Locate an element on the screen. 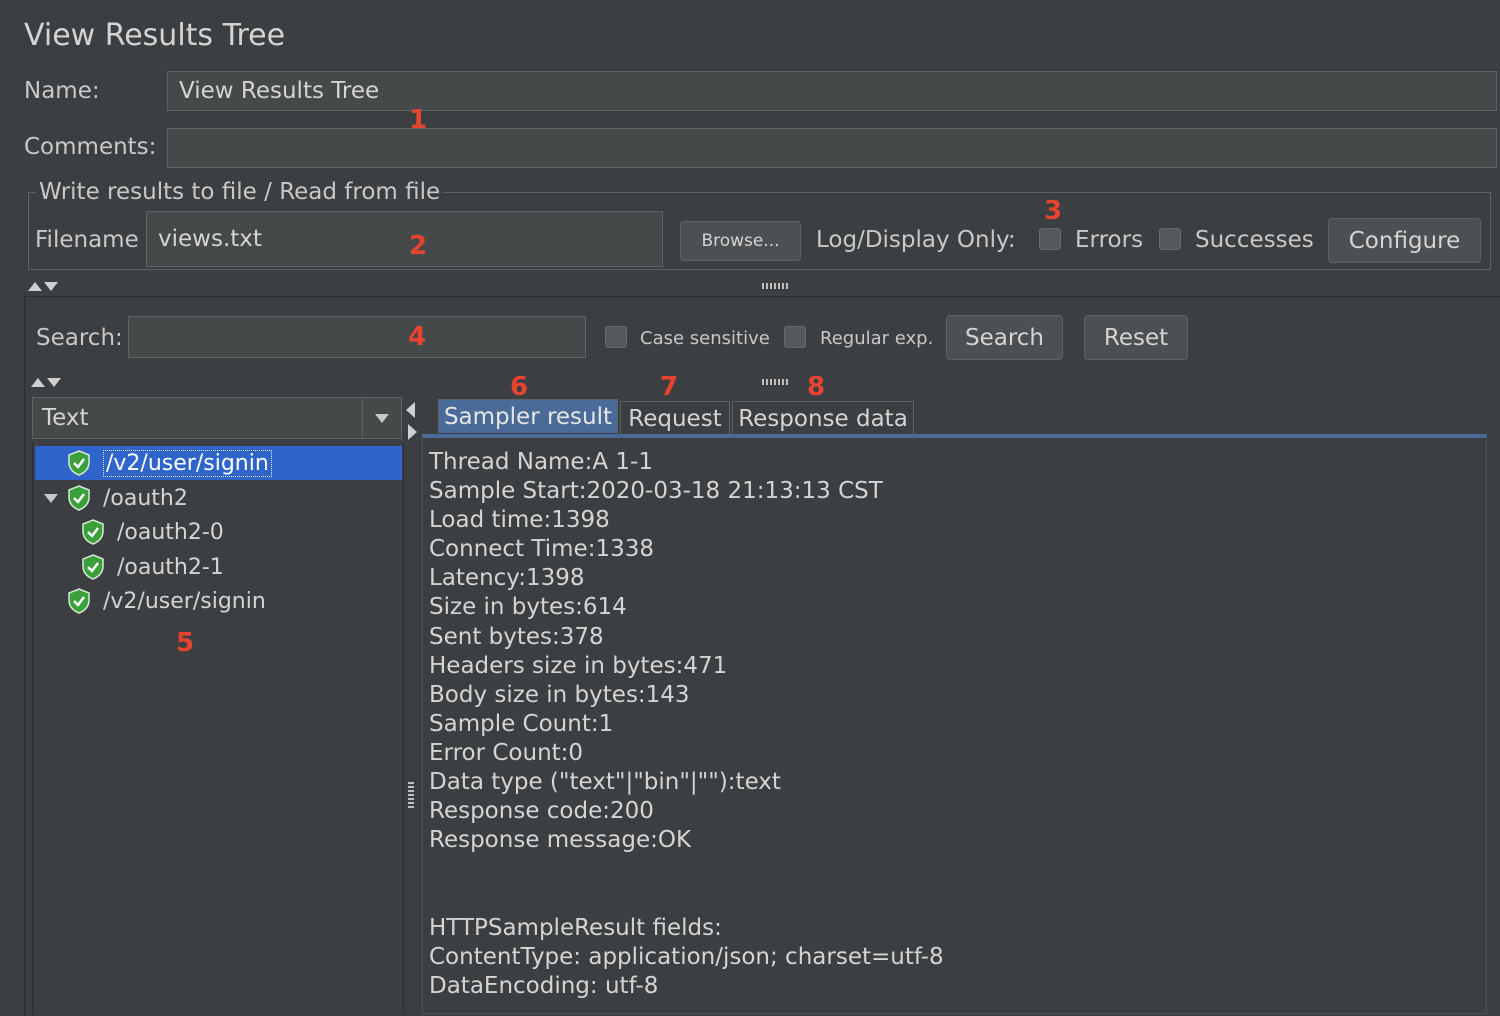  page-title: View Results Tree is located at coordinates (155, 35).